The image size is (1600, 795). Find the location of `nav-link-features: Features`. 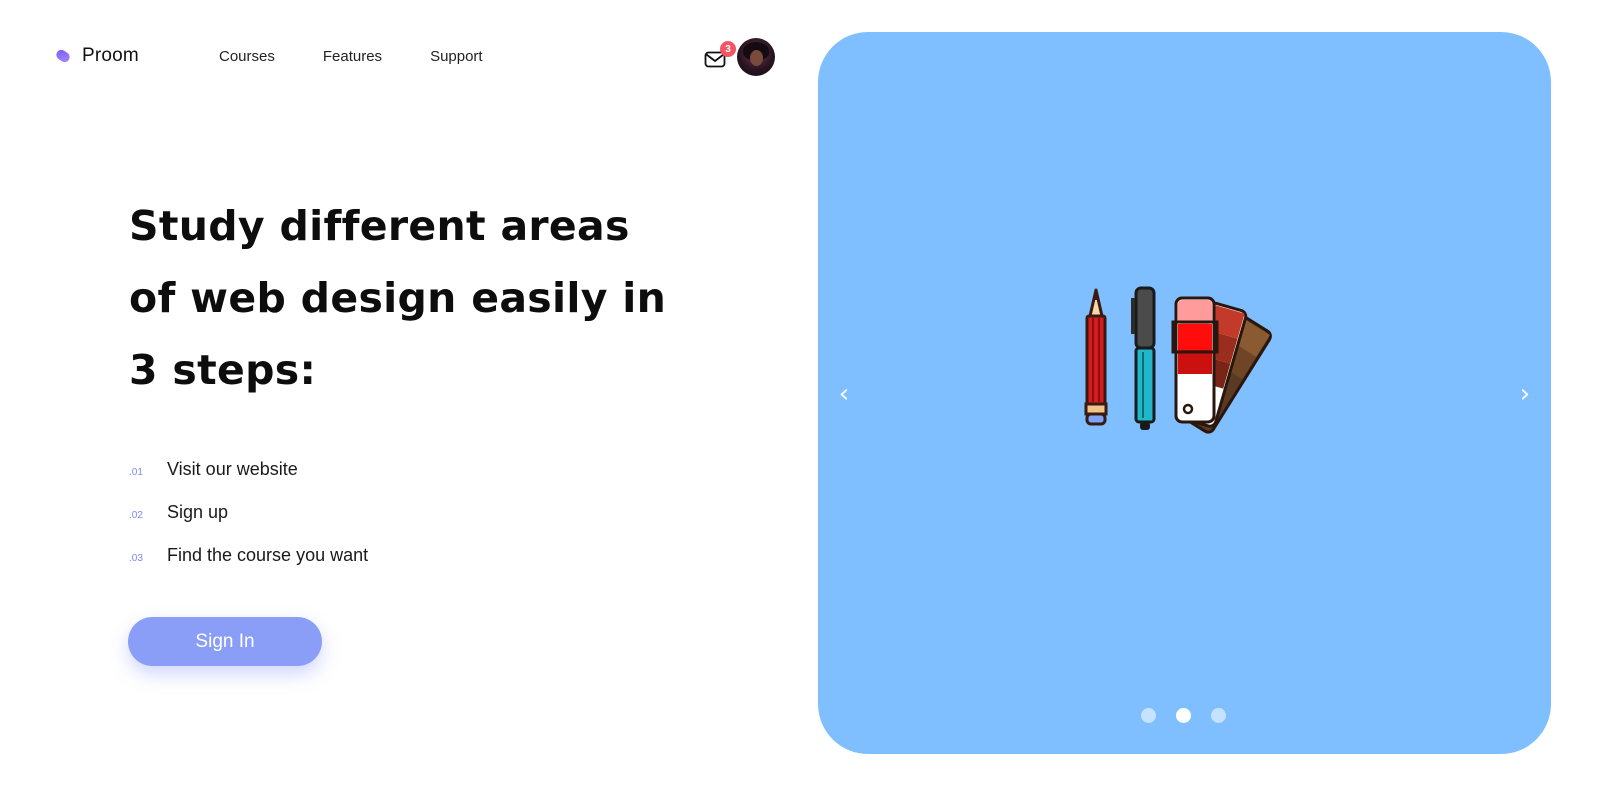

nav-link-features: Features is located at coordinates (352, 56).